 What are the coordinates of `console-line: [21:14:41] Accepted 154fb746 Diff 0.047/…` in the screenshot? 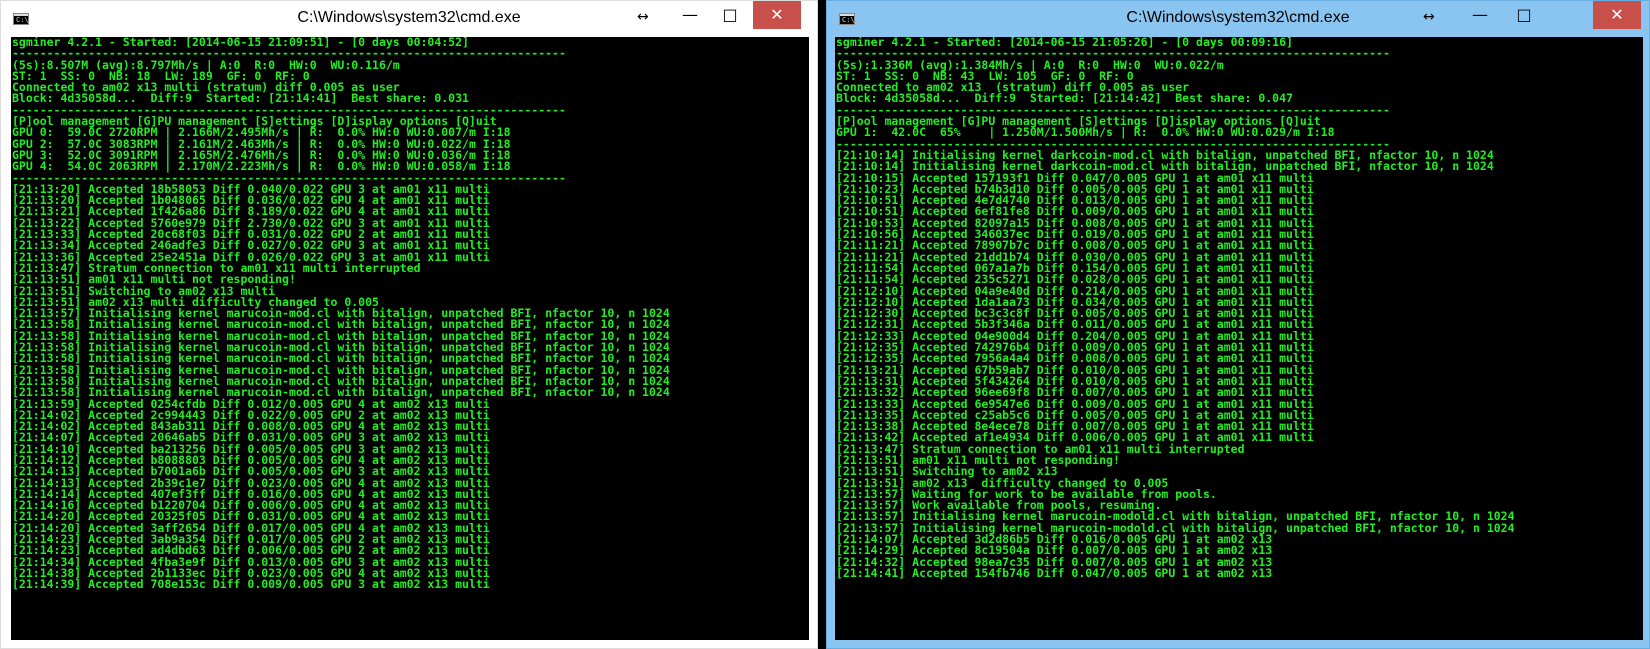 It's located at (1054, 572).